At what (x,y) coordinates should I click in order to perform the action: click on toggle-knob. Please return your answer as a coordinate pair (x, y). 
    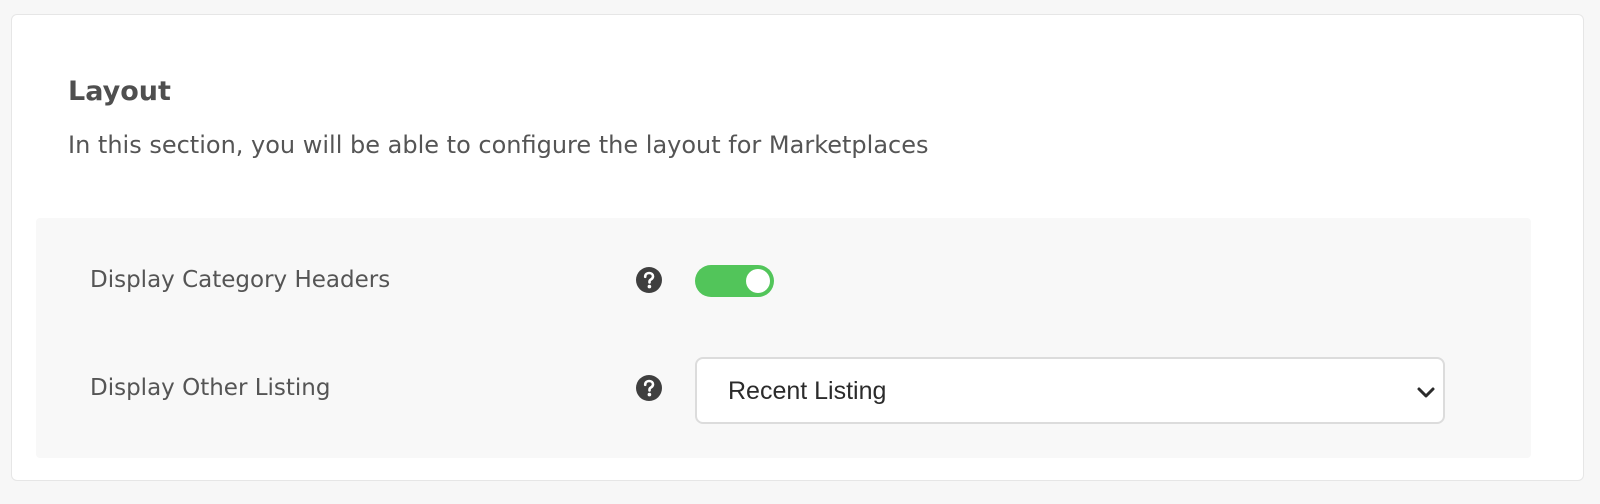
    Looking at the image, I should click on (758, 281).